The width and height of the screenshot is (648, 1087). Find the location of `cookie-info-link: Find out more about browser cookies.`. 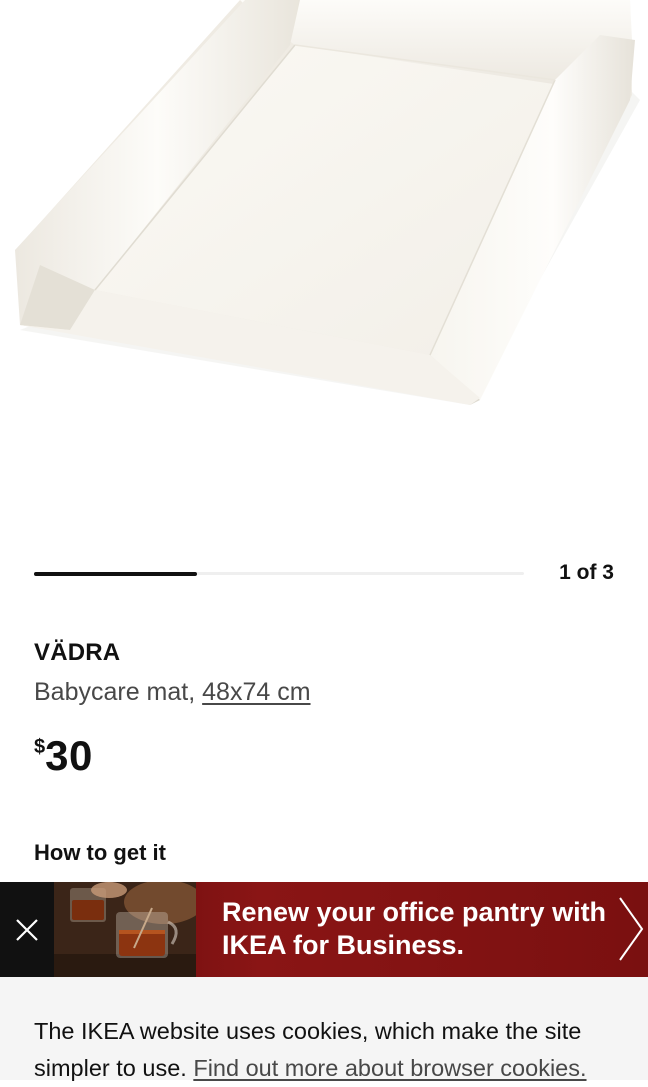

cookie-info-link: Find out more about browser cookies. is located at coordinates (389, 1068).